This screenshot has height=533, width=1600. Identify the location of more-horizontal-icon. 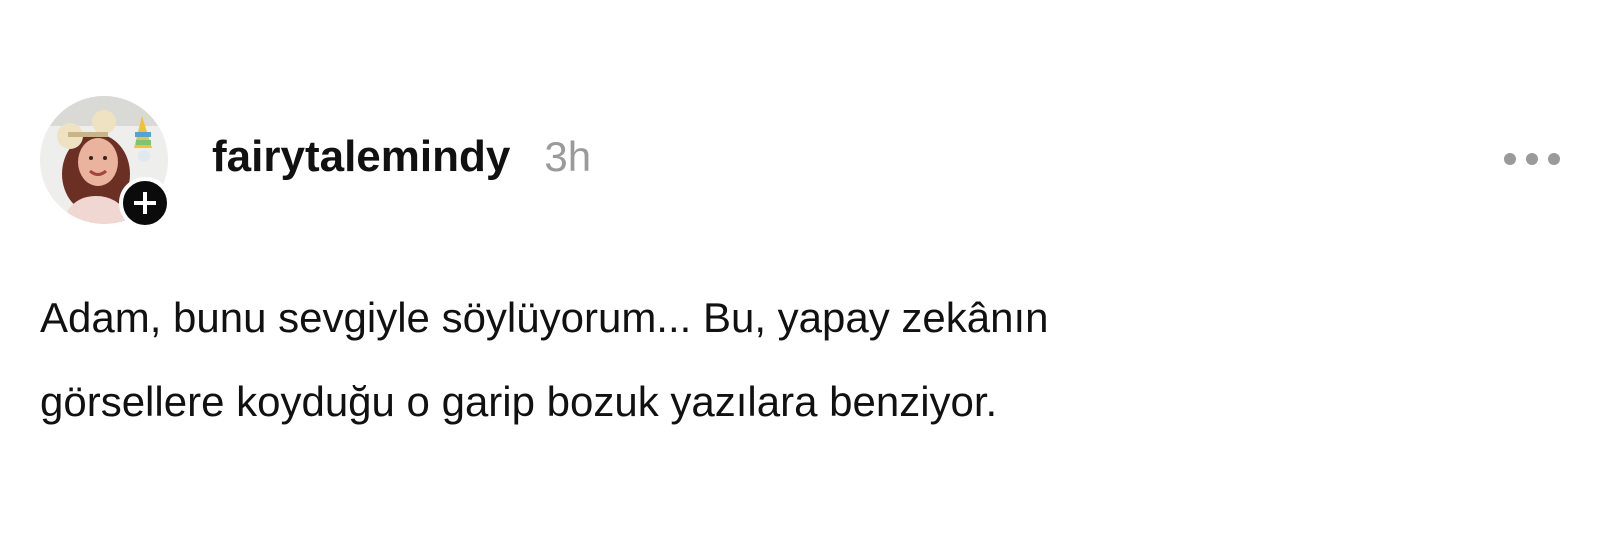
(1532, 159).